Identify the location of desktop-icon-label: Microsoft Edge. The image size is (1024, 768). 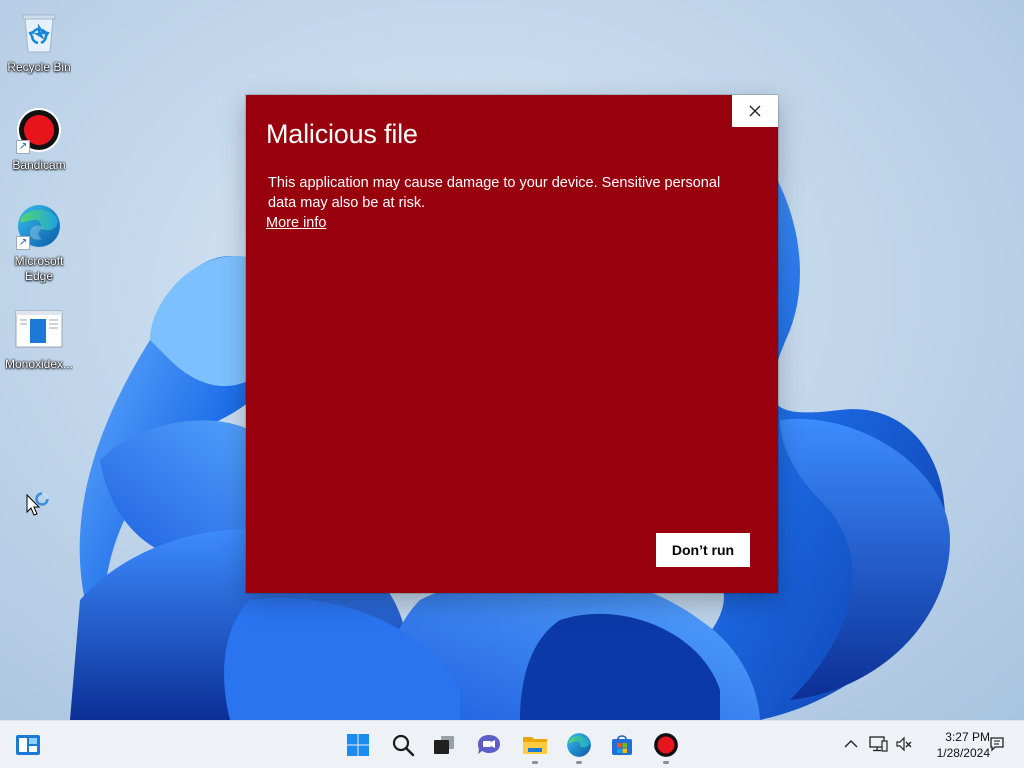
(39, 268).